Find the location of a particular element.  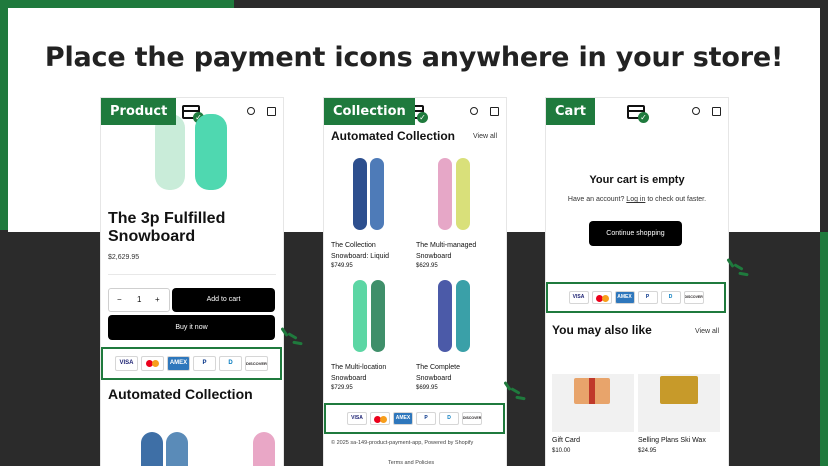

product-name: Selling Plans Ski Wax is located at coordinates (672, 440).